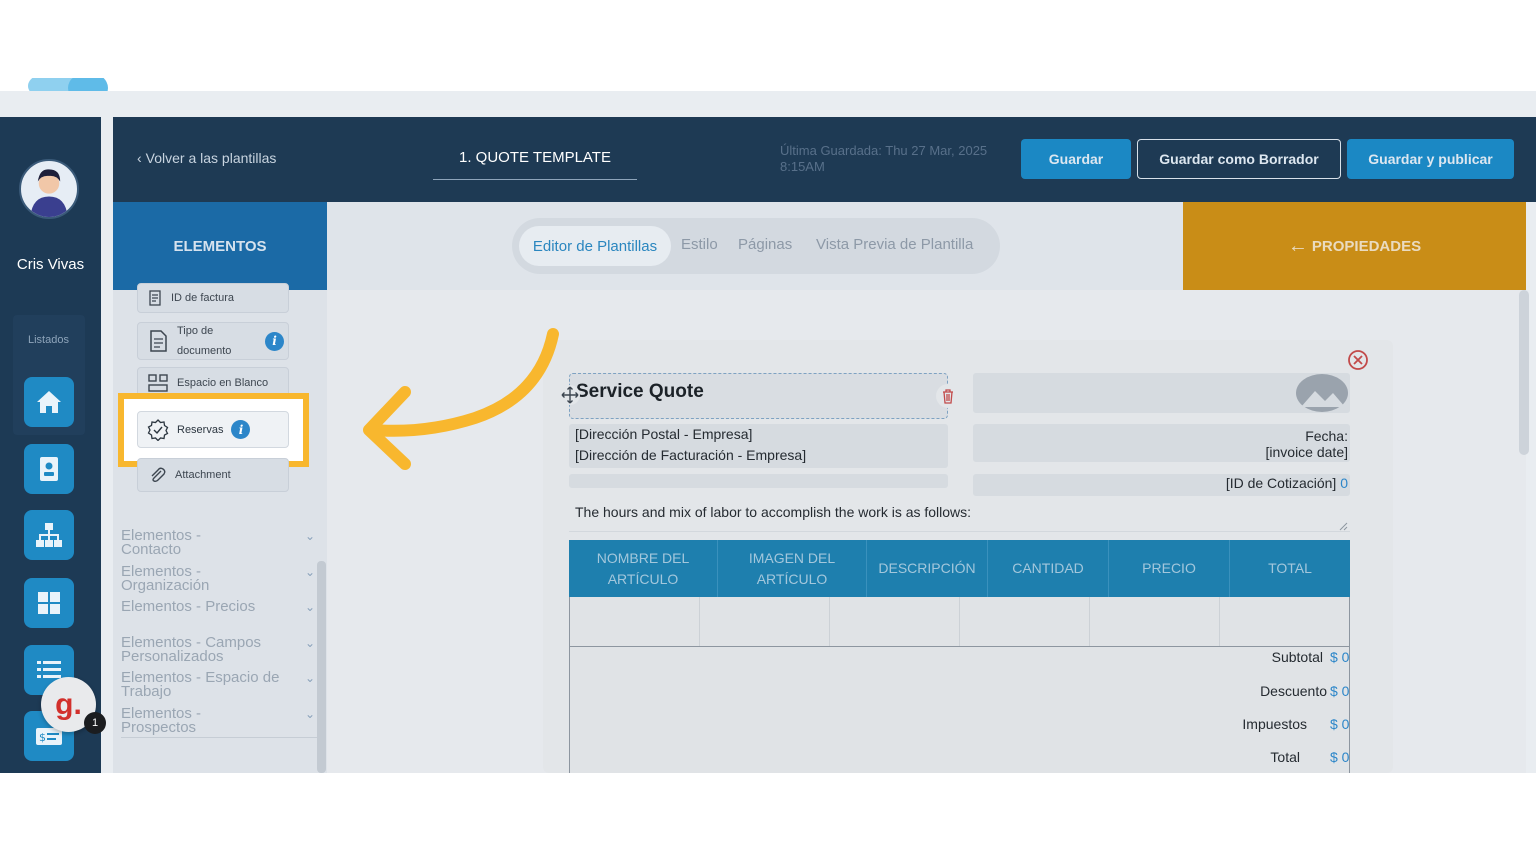  Describe the element at coordinates (1281, 483) in the screenshot. I see `quote-id-label: [ID de Cotización]` at that location.